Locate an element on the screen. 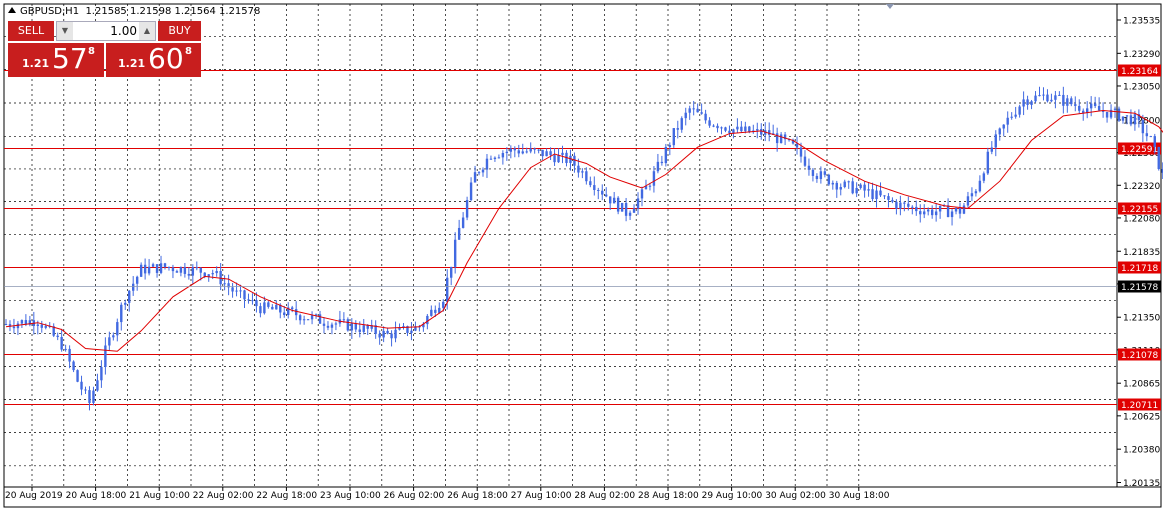 This screenshot has width=1163, height=509. buy-button: BUY is located at coordinates (179, 31).